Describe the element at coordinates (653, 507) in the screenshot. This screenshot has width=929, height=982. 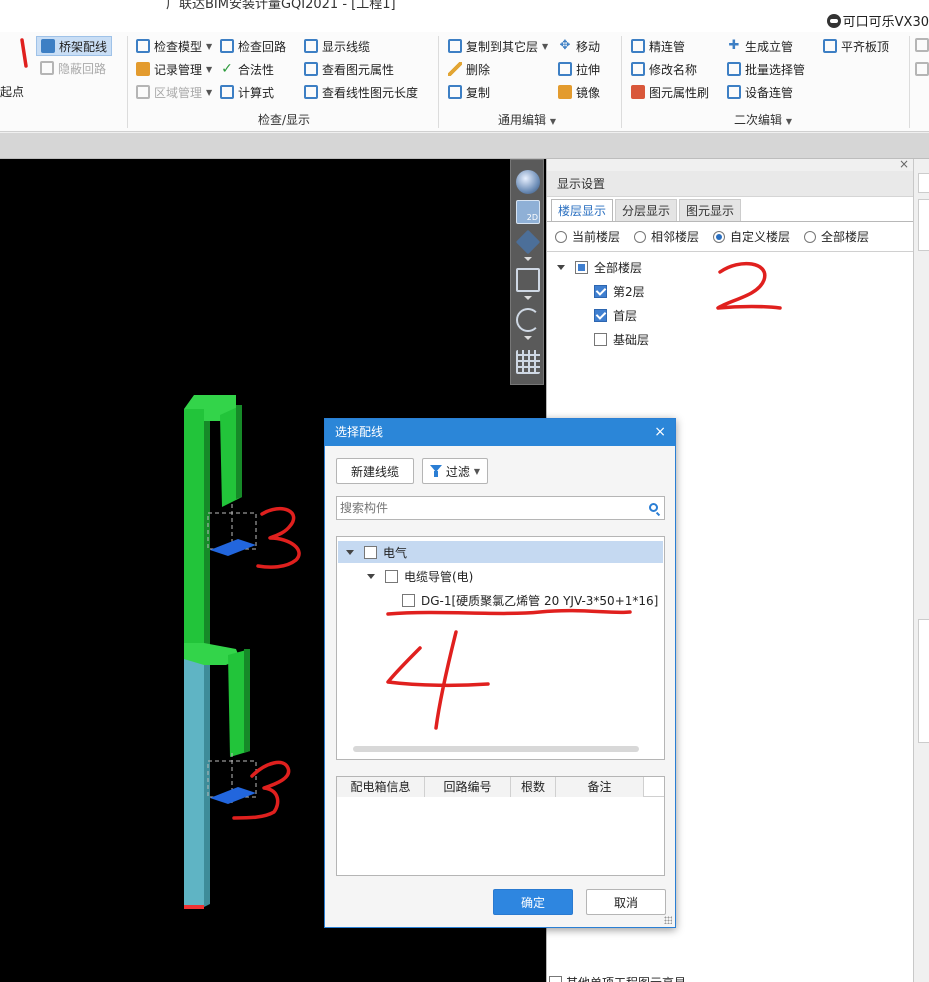
I see `search-icon` at that location.